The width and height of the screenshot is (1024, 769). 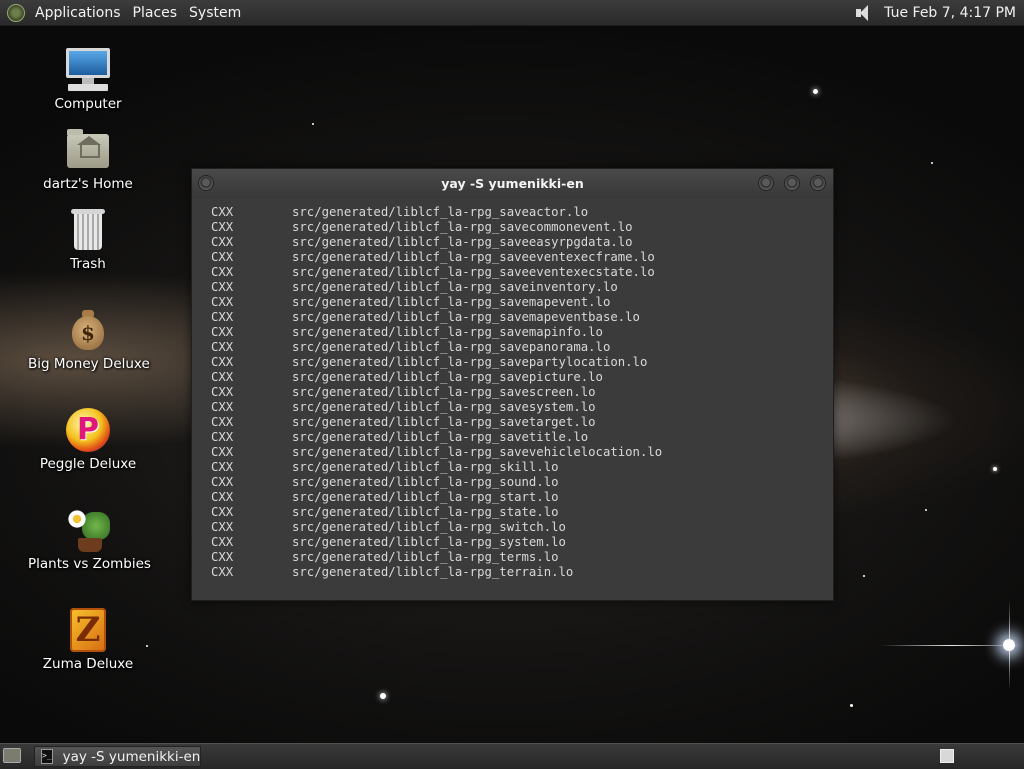 What do you see at coordinates (157, 13) in the screenshot?
I see `menu-places: Places` at bounding box center [157, 13].